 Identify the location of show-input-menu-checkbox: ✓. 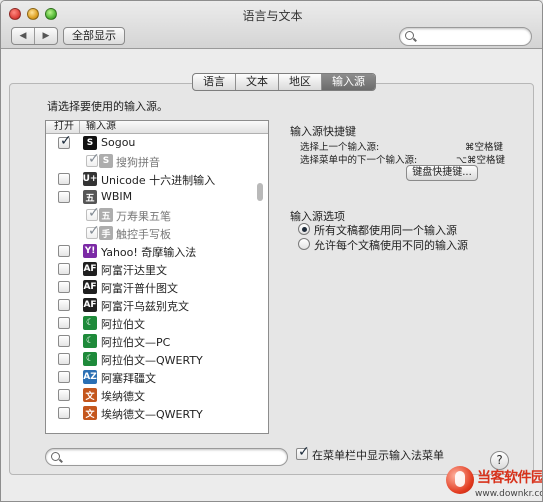
(303, 452).